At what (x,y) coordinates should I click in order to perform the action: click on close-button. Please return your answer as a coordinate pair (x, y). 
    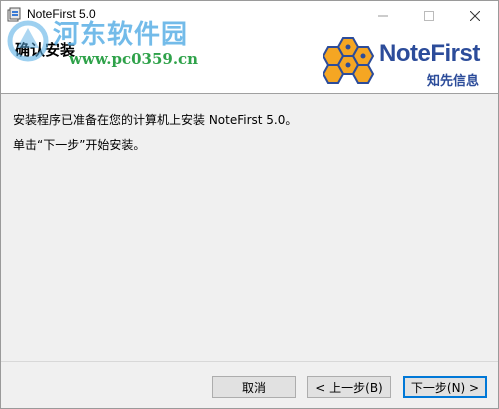
    Looking at the image, I should click on (475, 15).